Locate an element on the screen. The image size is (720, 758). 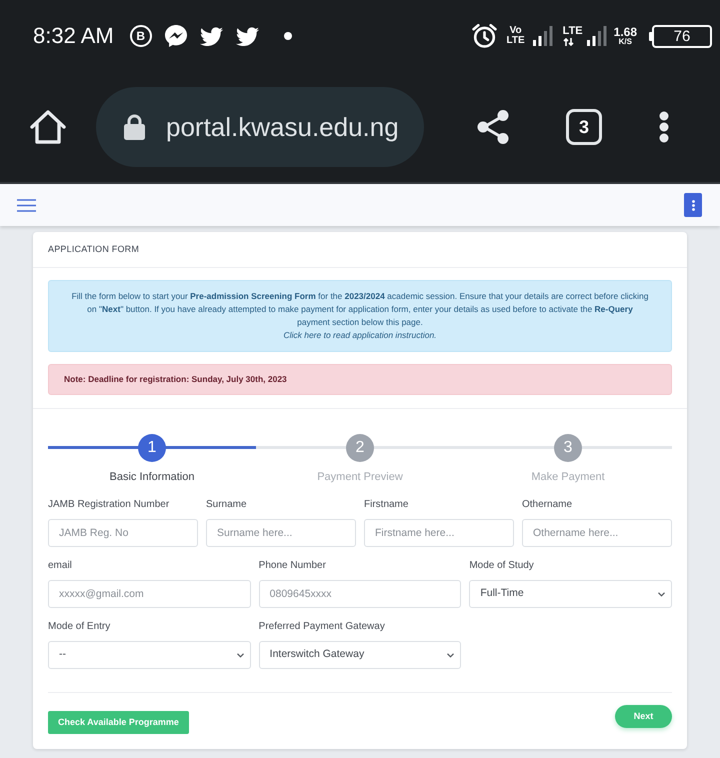
tab-switcher-button: 3 is located at coordinates (584, 127).